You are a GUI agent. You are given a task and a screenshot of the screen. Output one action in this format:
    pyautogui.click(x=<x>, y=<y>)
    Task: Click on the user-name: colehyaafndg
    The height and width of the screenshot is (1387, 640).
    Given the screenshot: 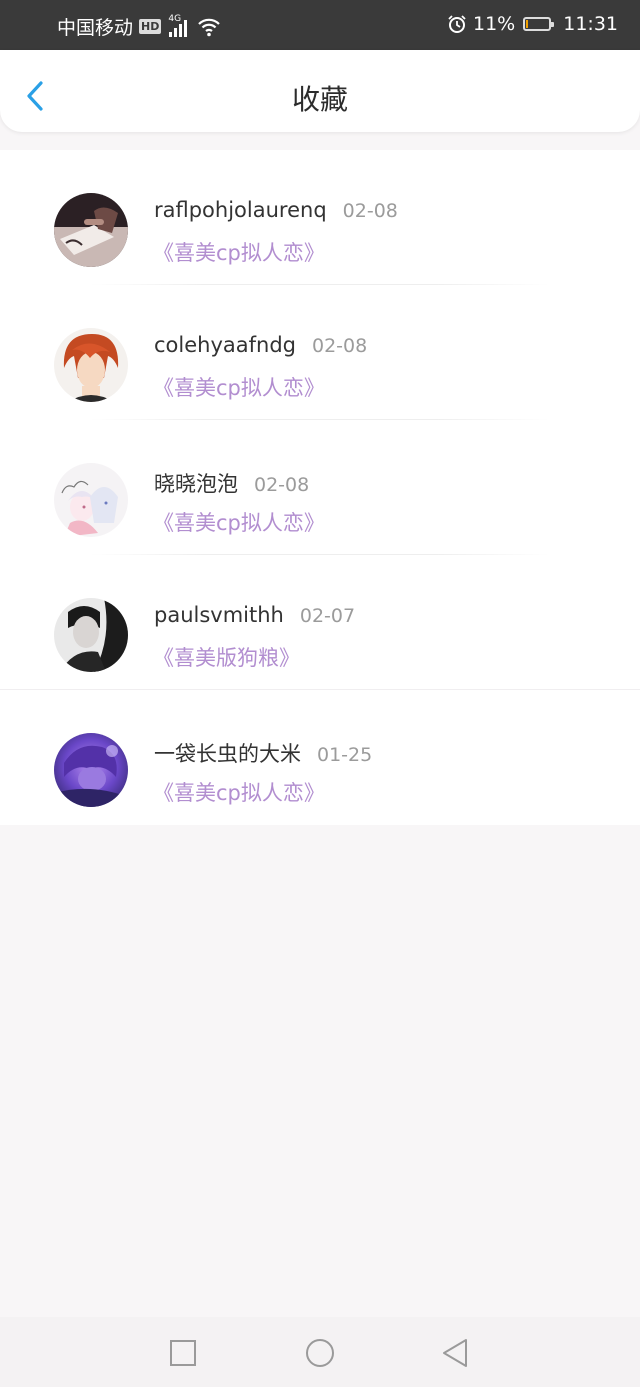 What is the action you would take?
    pyautogui.click(x=225, y=345)
    